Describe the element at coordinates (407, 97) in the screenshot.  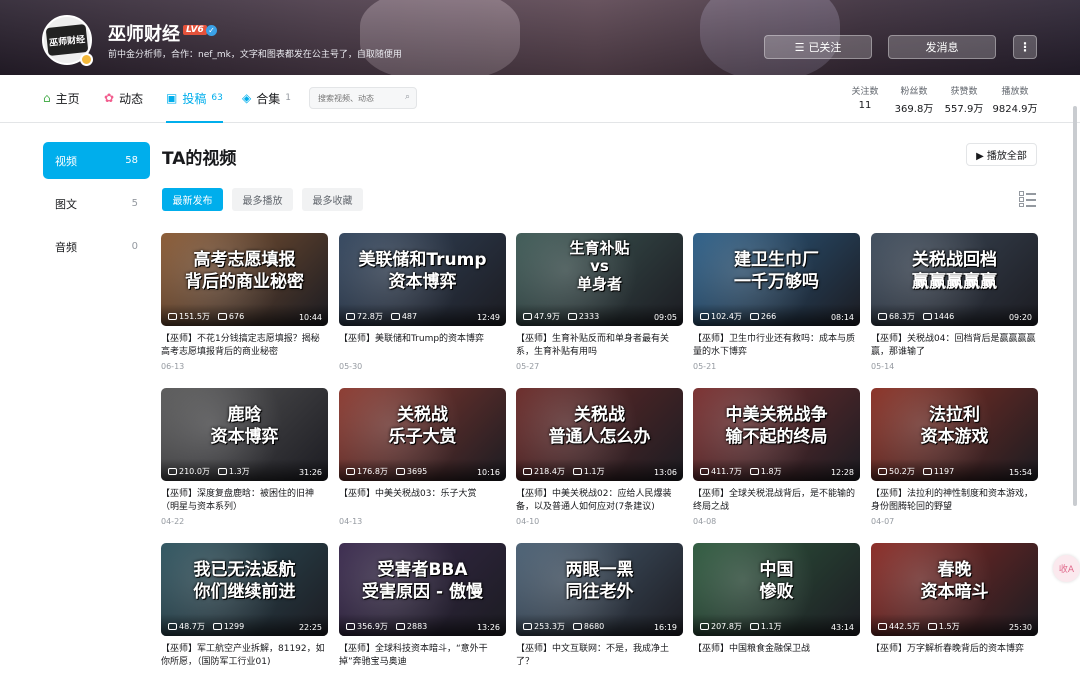
I see `search-icon: ⌕` at that location.